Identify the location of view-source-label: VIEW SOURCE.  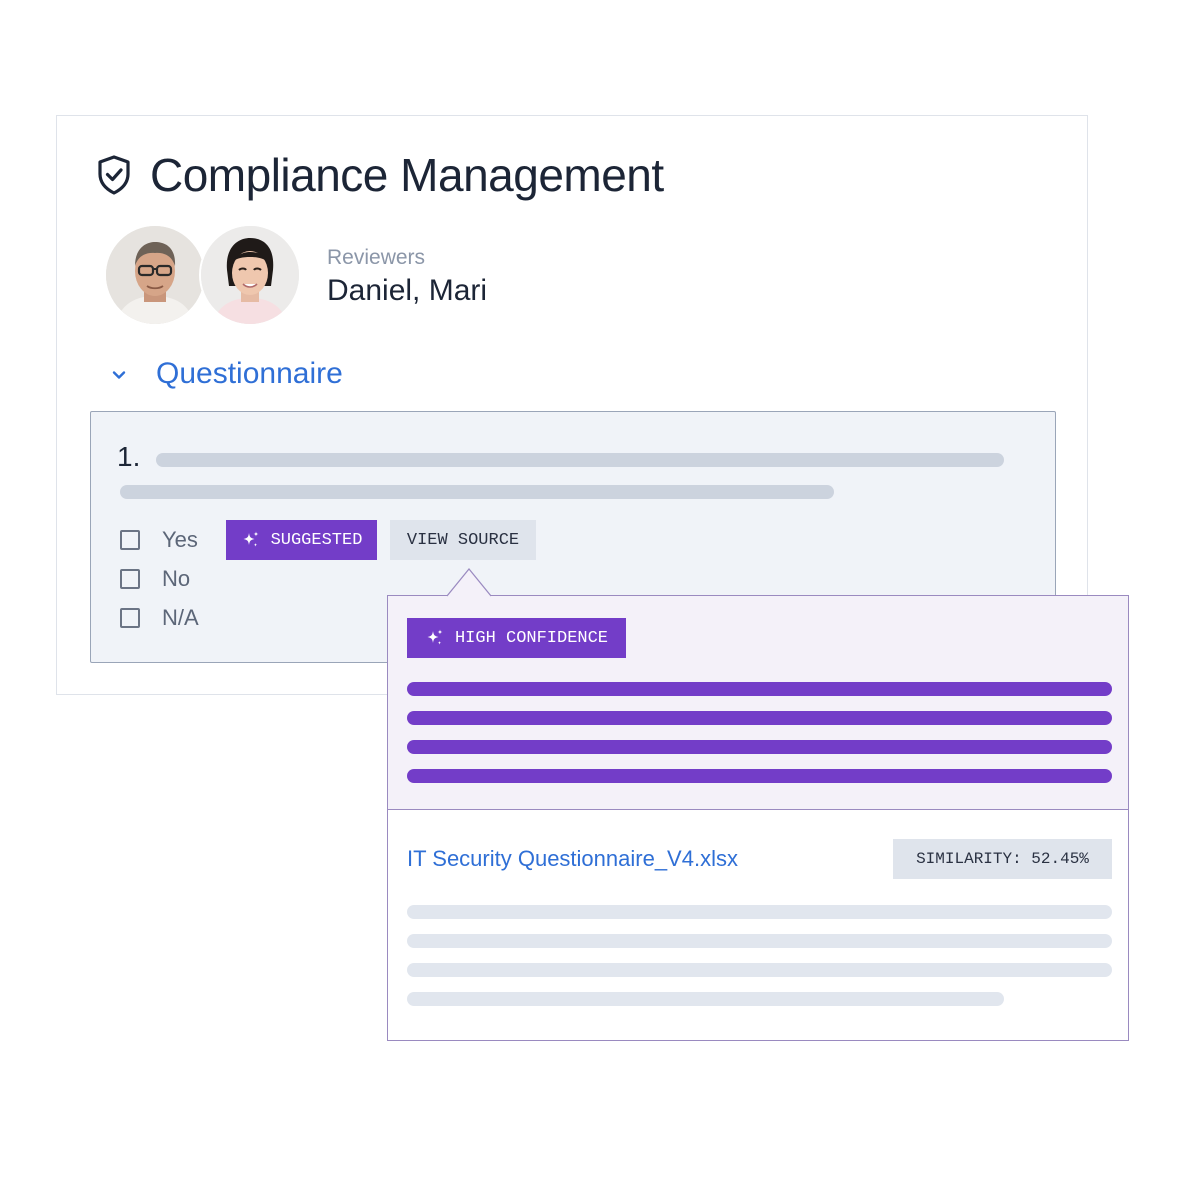
(463, 540).